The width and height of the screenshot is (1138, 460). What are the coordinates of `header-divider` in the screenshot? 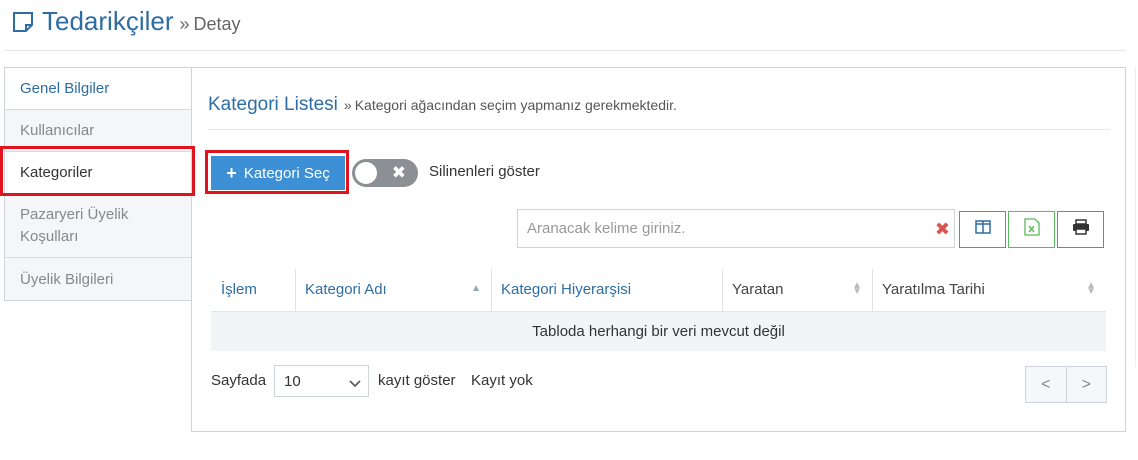 It's located at (565, 50).